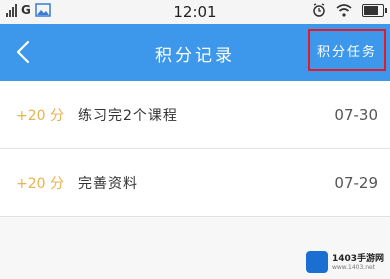 This screenshot has height=279, width=390. What do you see at coordinates (319, 10) in the screenshot?
I see `alarm-icon` at bounding box center [319, 10].